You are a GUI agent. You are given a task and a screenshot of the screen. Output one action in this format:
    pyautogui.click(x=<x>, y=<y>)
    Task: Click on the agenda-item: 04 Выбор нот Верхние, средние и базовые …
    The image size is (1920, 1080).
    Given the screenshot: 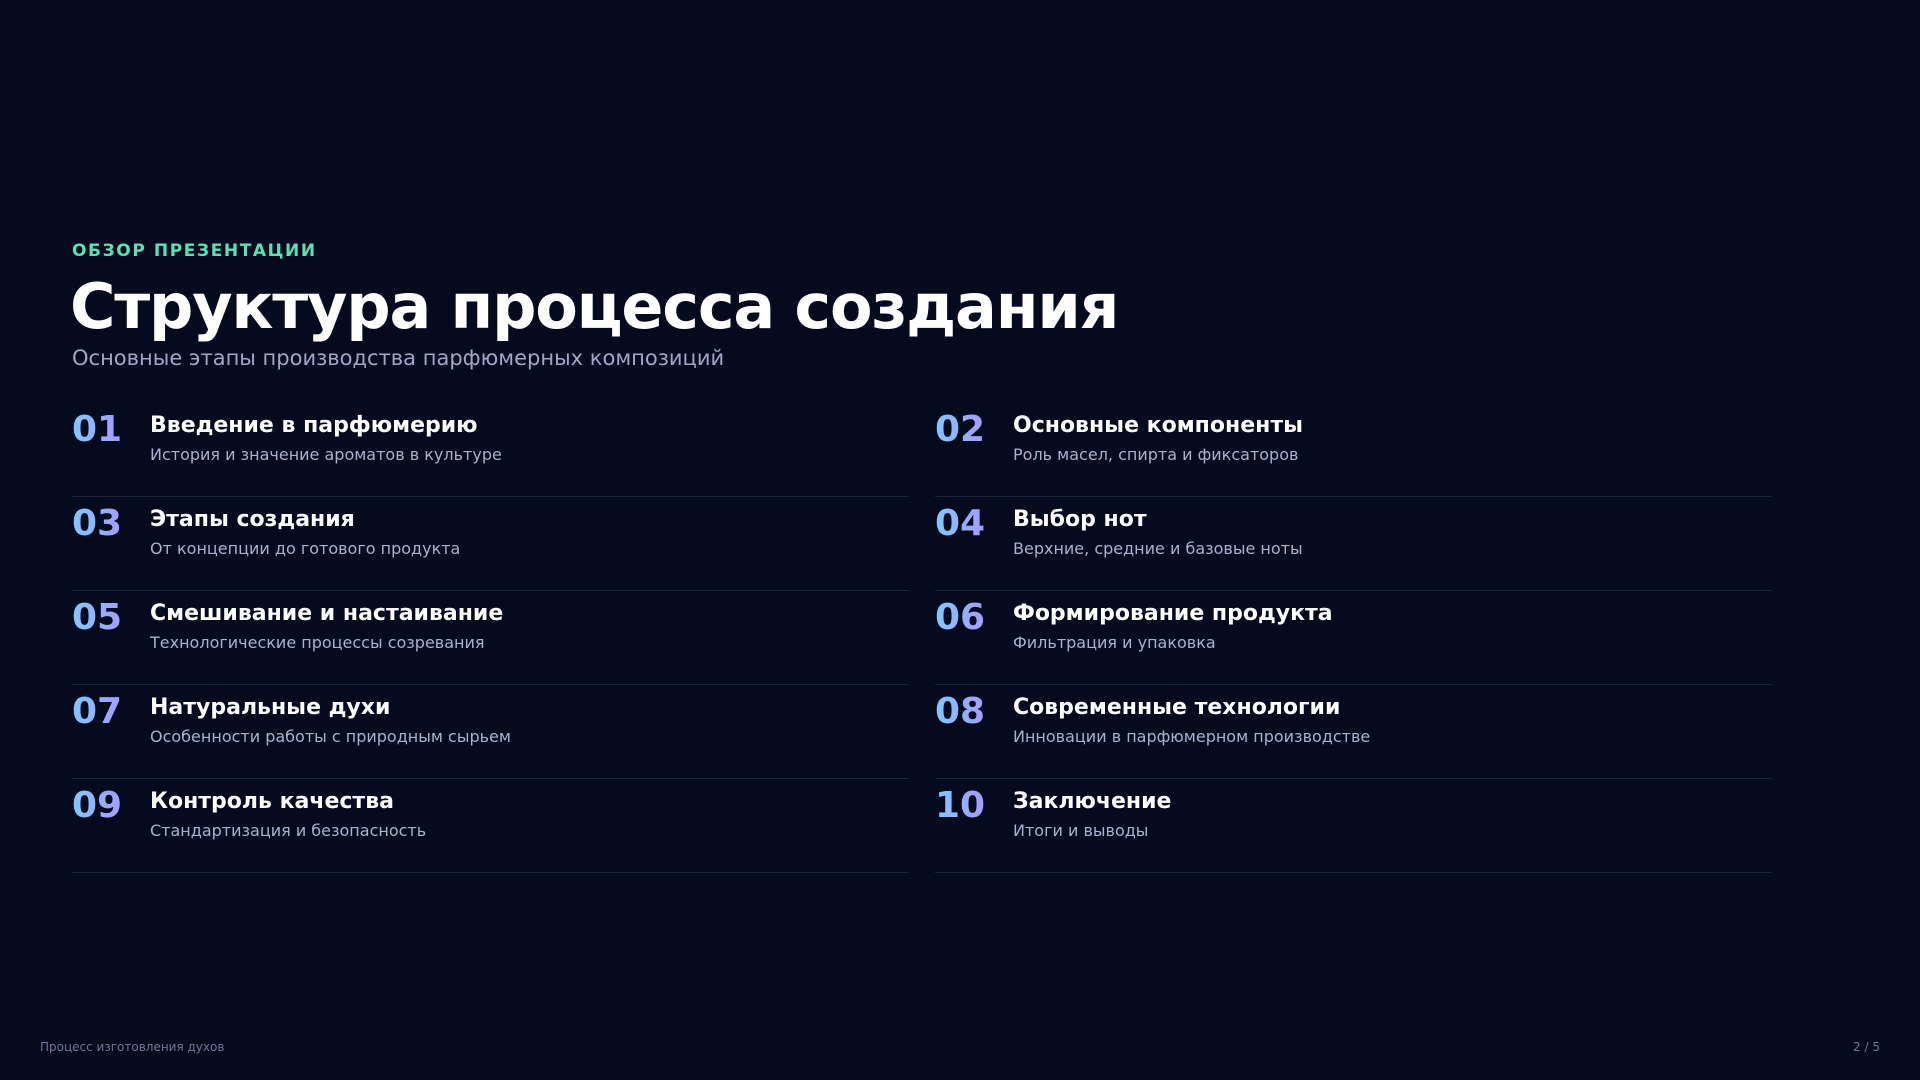 What is the action you would take?
    pyautogui.click(x=1353, y=544)
    